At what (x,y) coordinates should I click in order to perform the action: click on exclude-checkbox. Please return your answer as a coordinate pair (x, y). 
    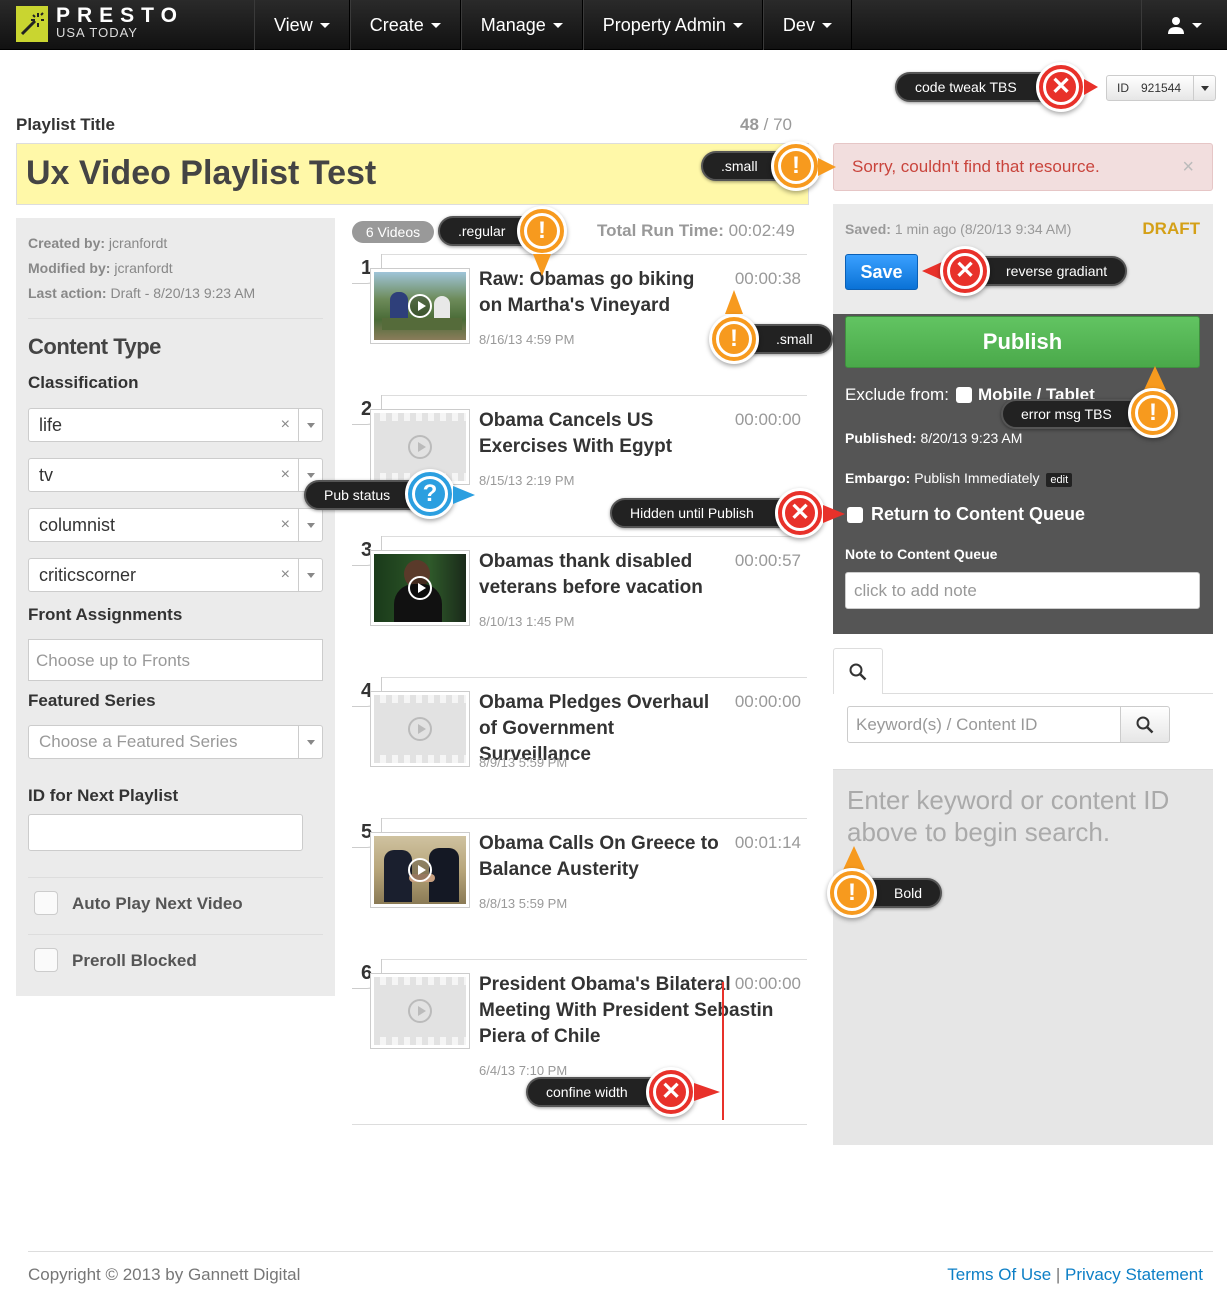
    Looking at the image, I should click on (963, 395).